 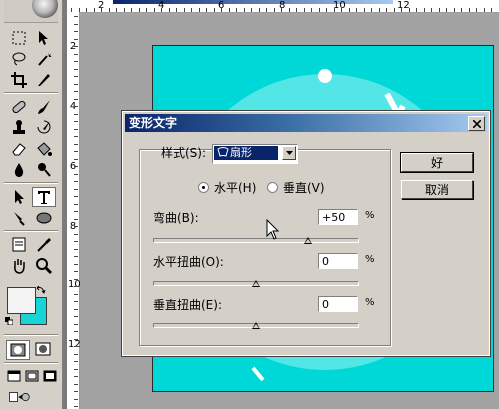 I want to click on zoom-tool, so click(x=44, y=266).